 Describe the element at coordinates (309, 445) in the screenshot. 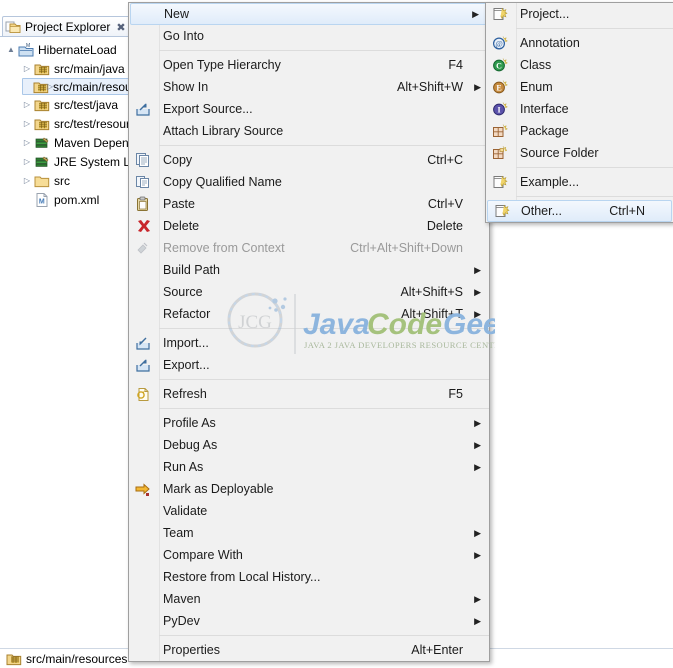

I see `menu-item-debug-as: Debug As ▶` at that location.